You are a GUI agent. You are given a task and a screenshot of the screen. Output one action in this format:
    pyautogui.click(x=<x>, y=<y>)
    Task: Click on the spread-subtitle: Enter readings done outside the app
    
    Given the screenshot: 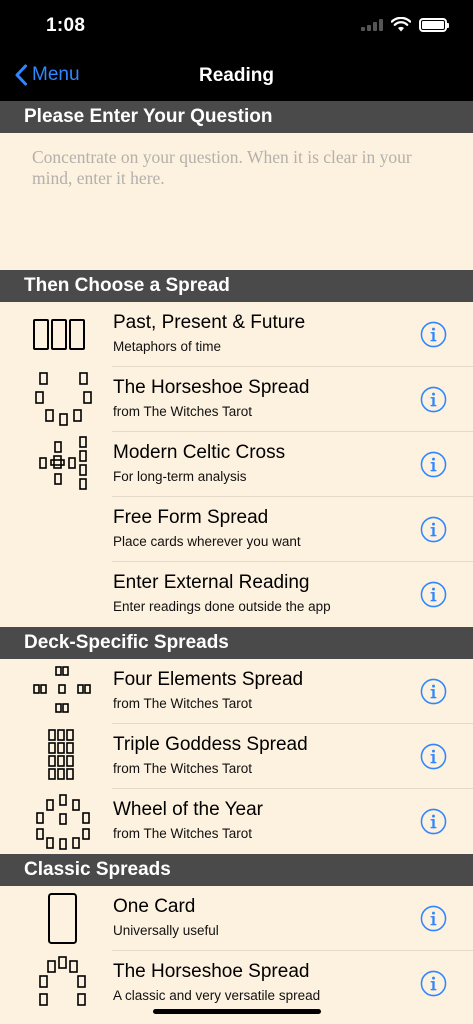 What is the action you would take?
    pyautogui.click(x=222, y=606)
    